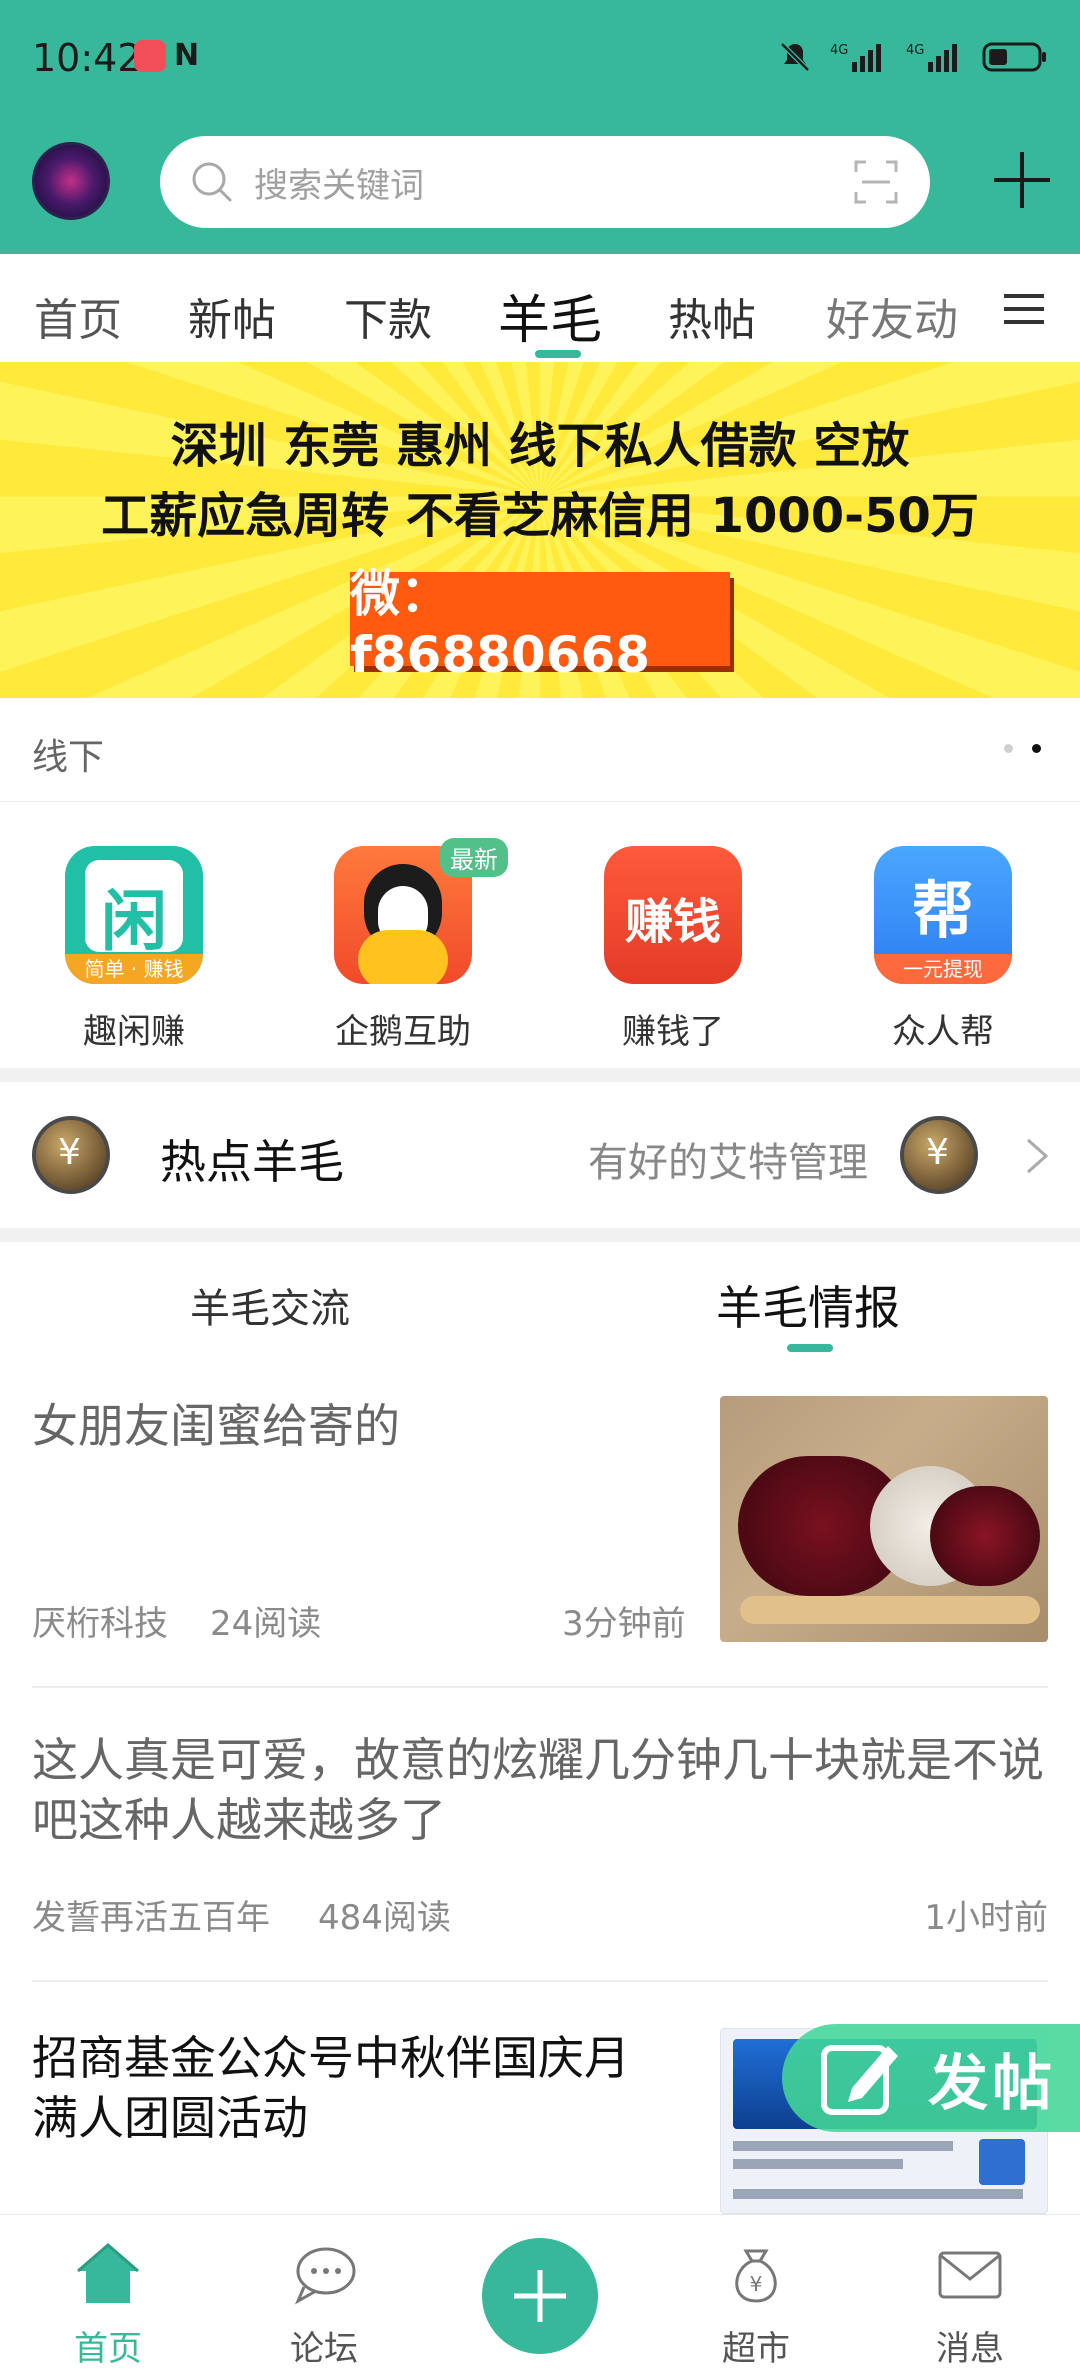 This screenshot has width=1080, height=2376. Describe the element at coordinates (540, 1523) in the screenshot. I see `post-item: 女朋友闺蜜给寄的 厌桁科技 24阅读 3分钟前` at that location.